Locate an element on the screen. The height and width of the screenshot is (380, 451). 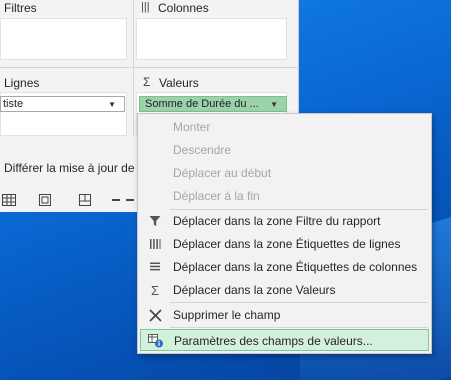
menu-item-move-to-start: Déplacer au début is located at coordinates (284, 173).